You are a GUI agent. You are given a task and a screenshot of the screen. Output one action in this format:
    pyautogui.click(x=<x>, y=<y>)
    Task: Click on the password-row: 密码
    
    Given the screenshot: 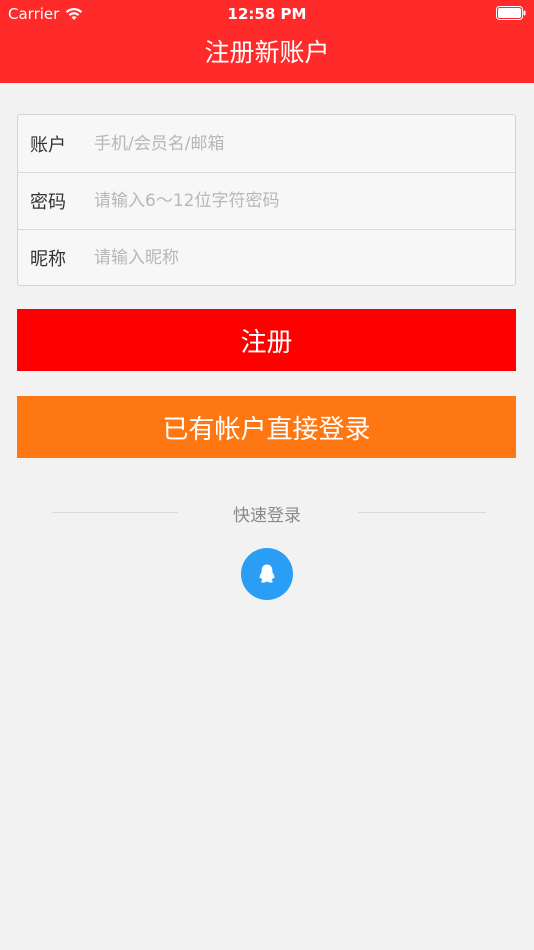 What is the action you would take?
    pyautogui.click(x=266, y=200)
    